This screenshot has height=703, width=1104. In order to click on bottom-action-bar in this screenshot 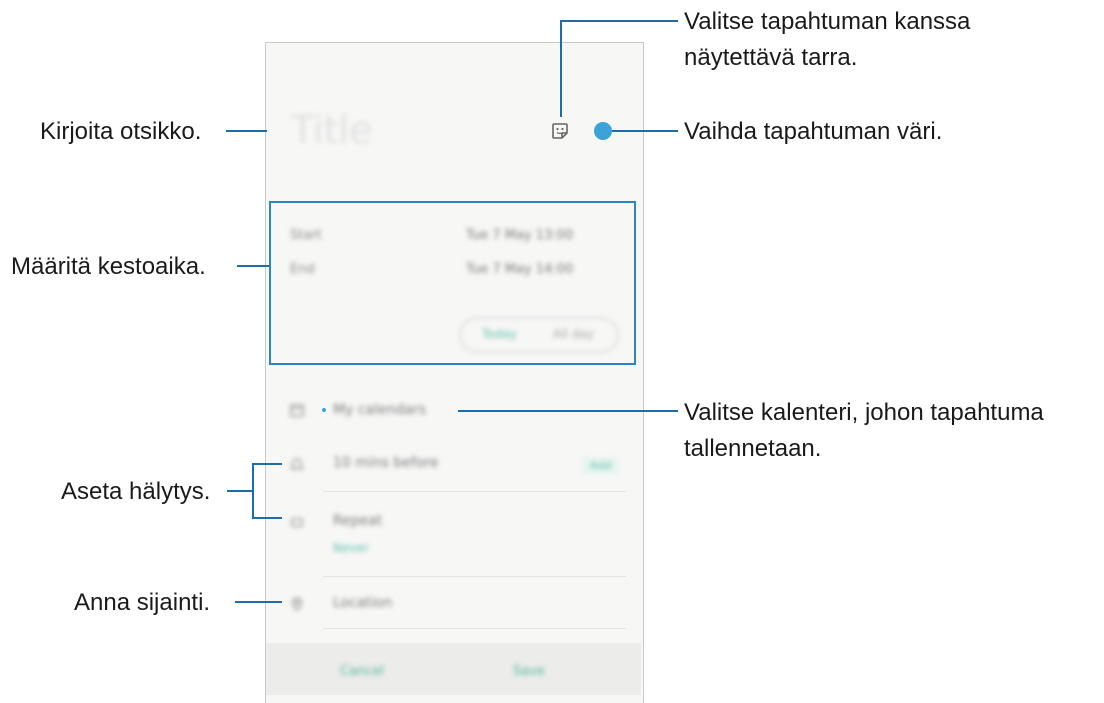, I will do `click(453, 669)`.